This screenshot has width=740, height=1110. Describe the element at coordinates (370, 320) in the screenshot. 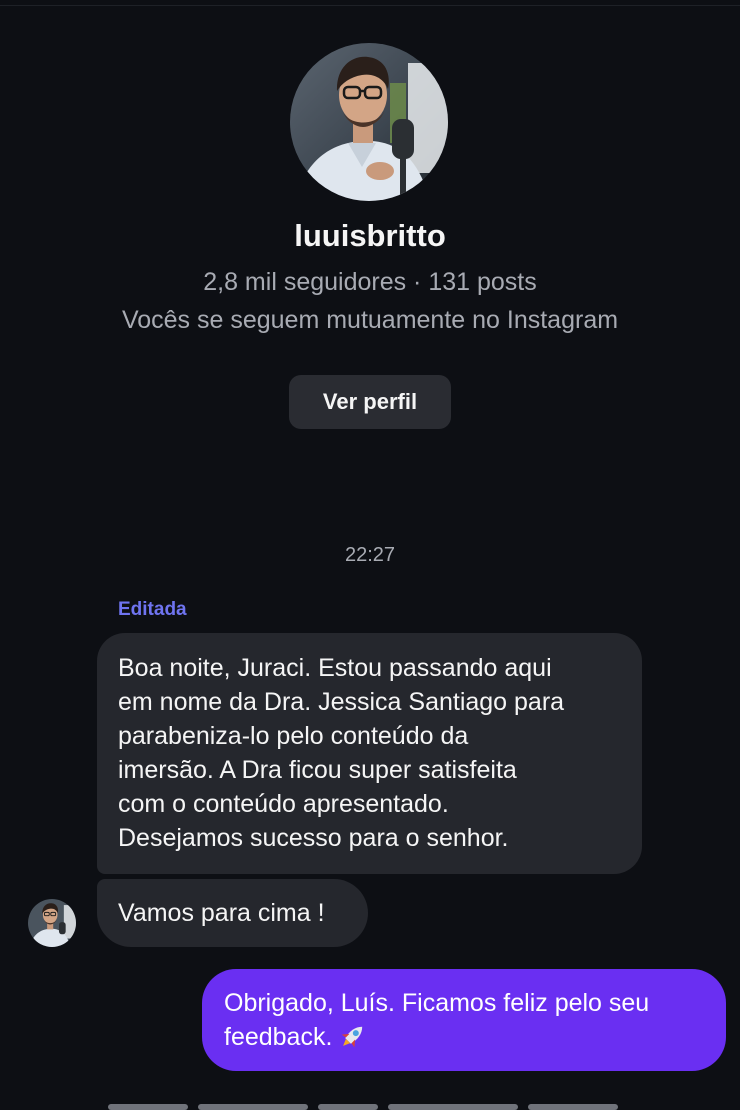

I see `mutual-follow-text: Vocês se seguem mutuamente no Instagram` at that location.